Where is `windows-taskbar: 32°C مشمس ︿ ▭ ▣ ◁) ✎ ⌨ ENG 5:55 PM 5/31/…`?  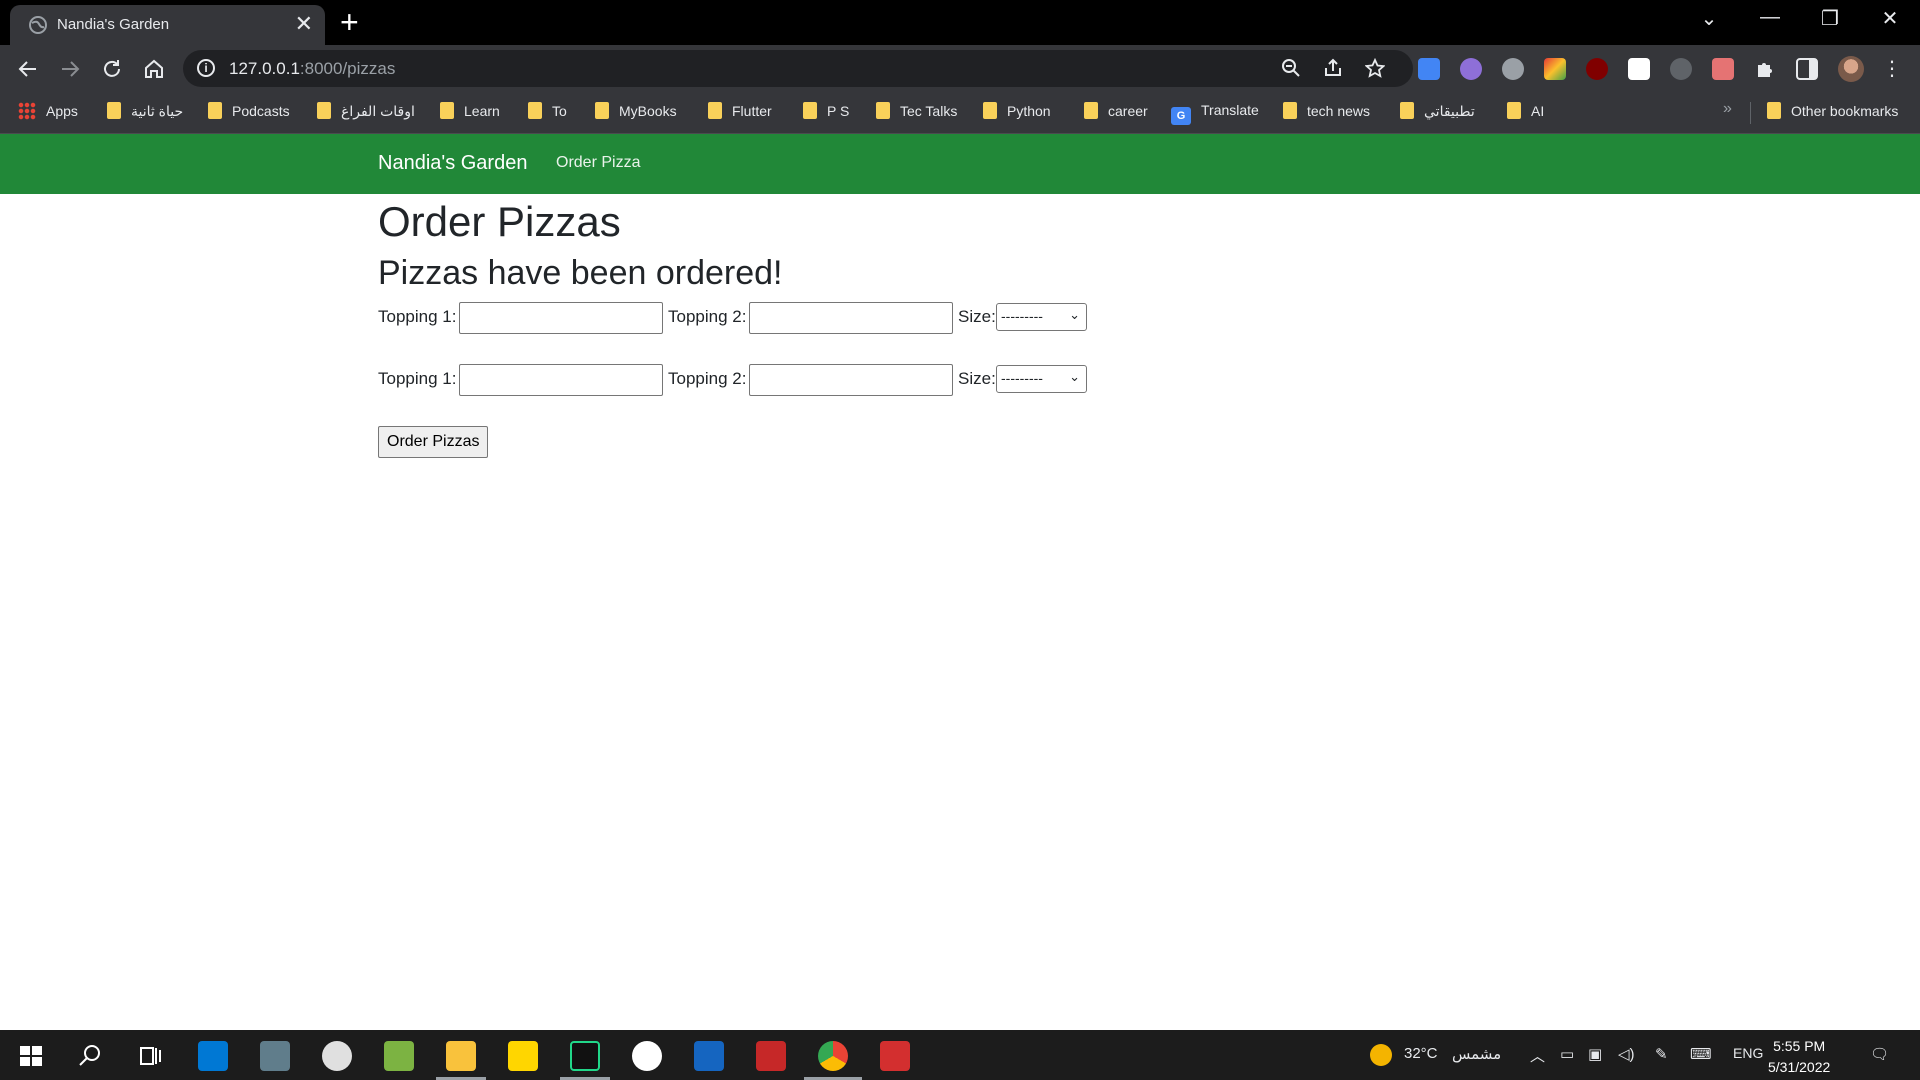 windows-taskbar: 32°C مشمس ︿ ▭ ▣ ◁) ✎ ⌨ ENG 5:55 PM 5/31/… is located at coordinates (960, 1055).